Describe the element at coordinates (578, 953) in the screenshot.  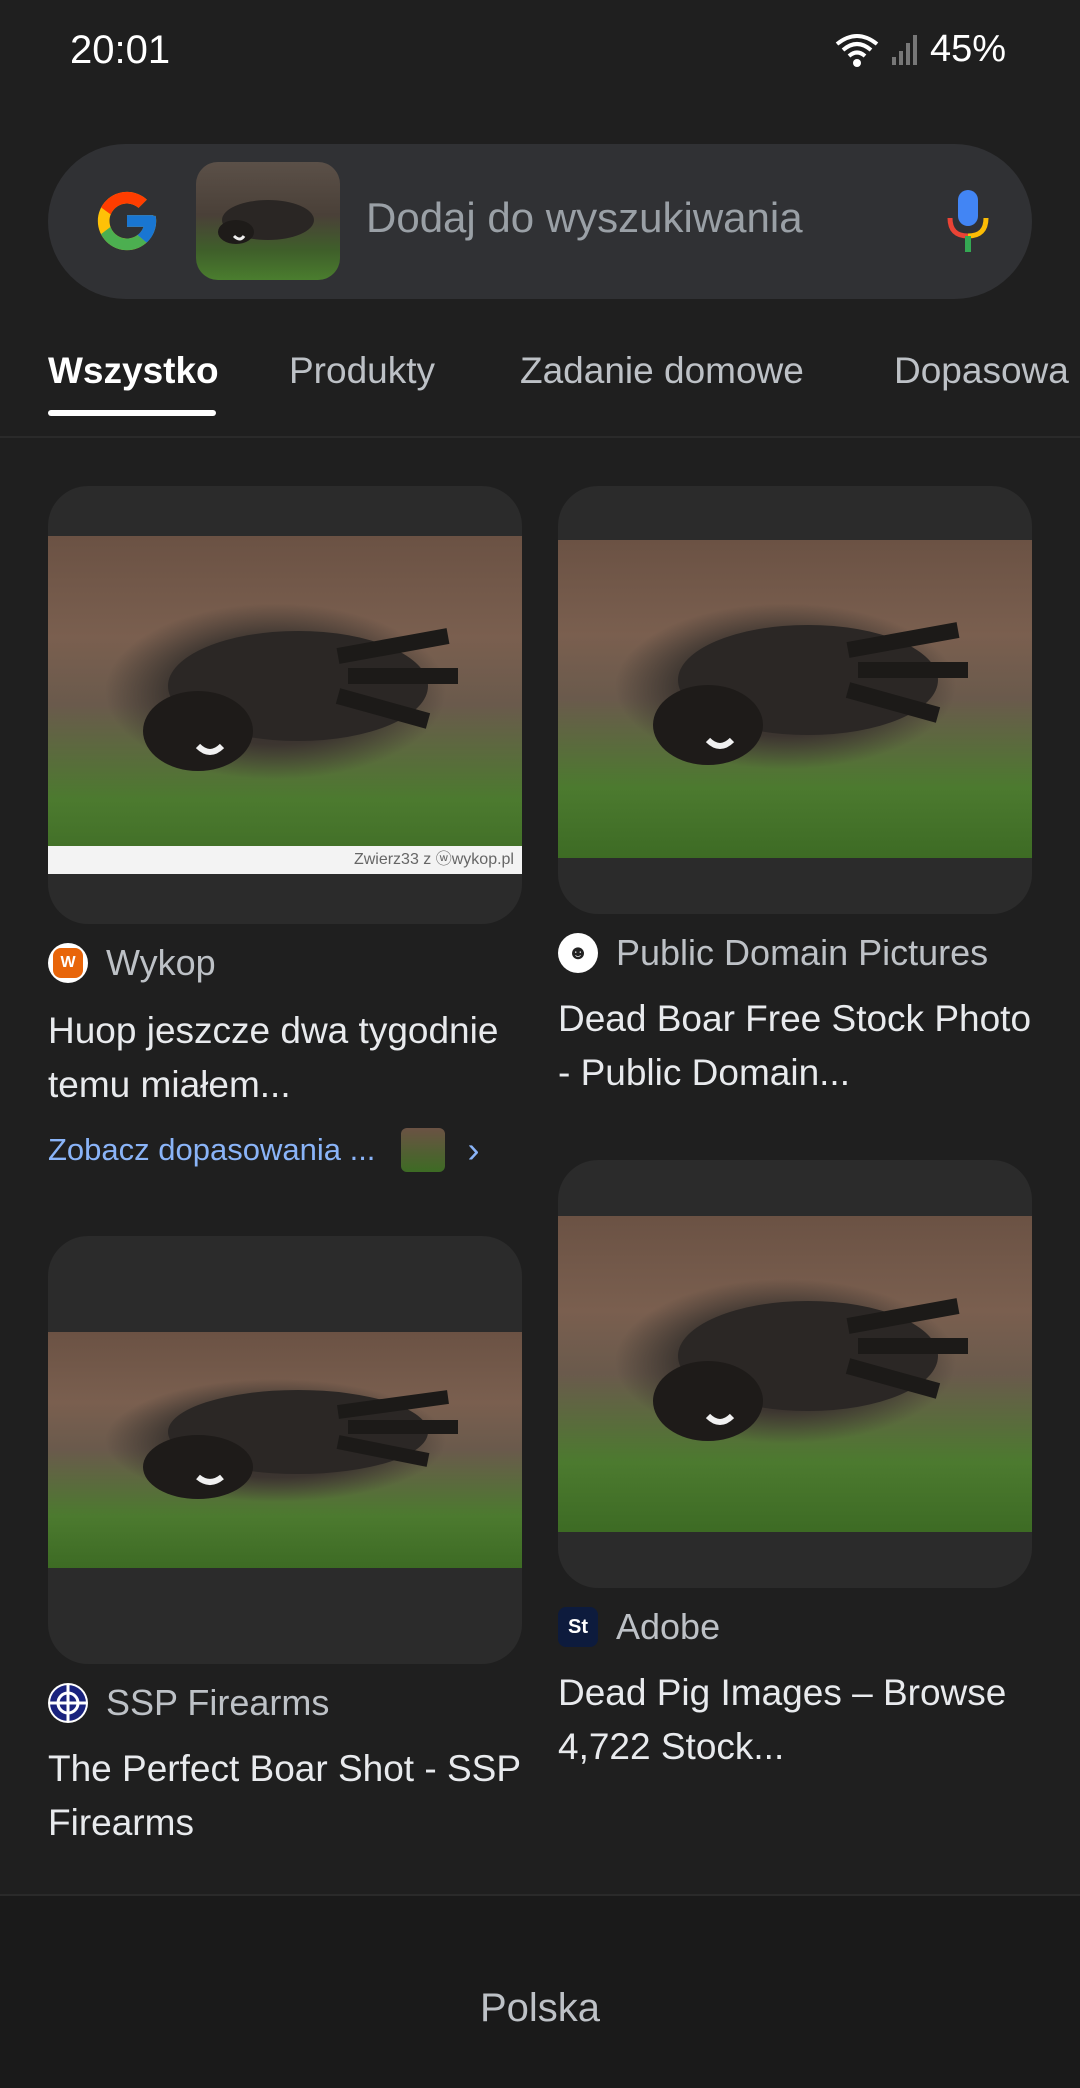
I see `public-domain-favicon-icon: ☻` at that location.